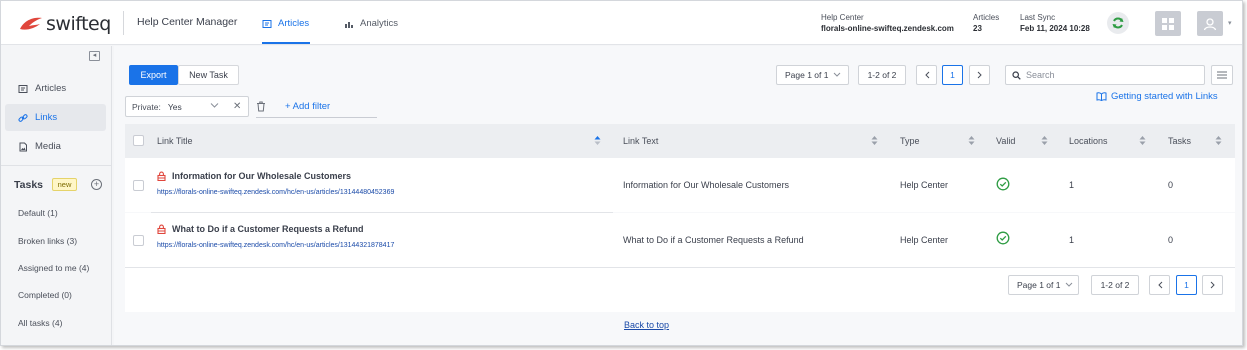  What do you see at coordinates (123, 23) in the screenshot?
I see `header-divider` at bounding box center [123, 23].